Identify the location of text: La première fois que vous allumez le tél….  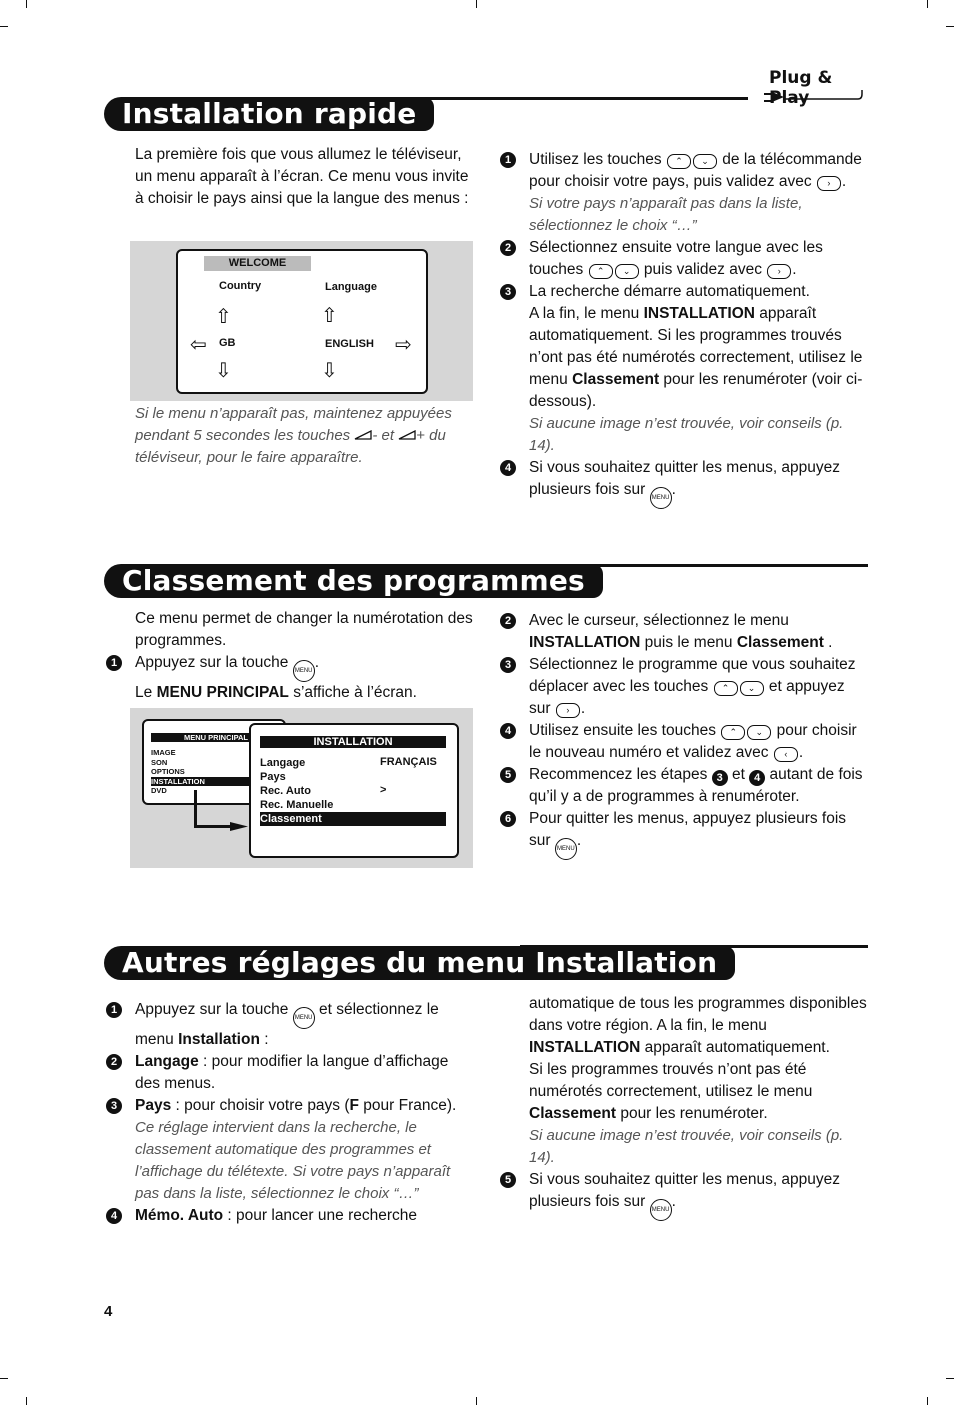
(302, 176).